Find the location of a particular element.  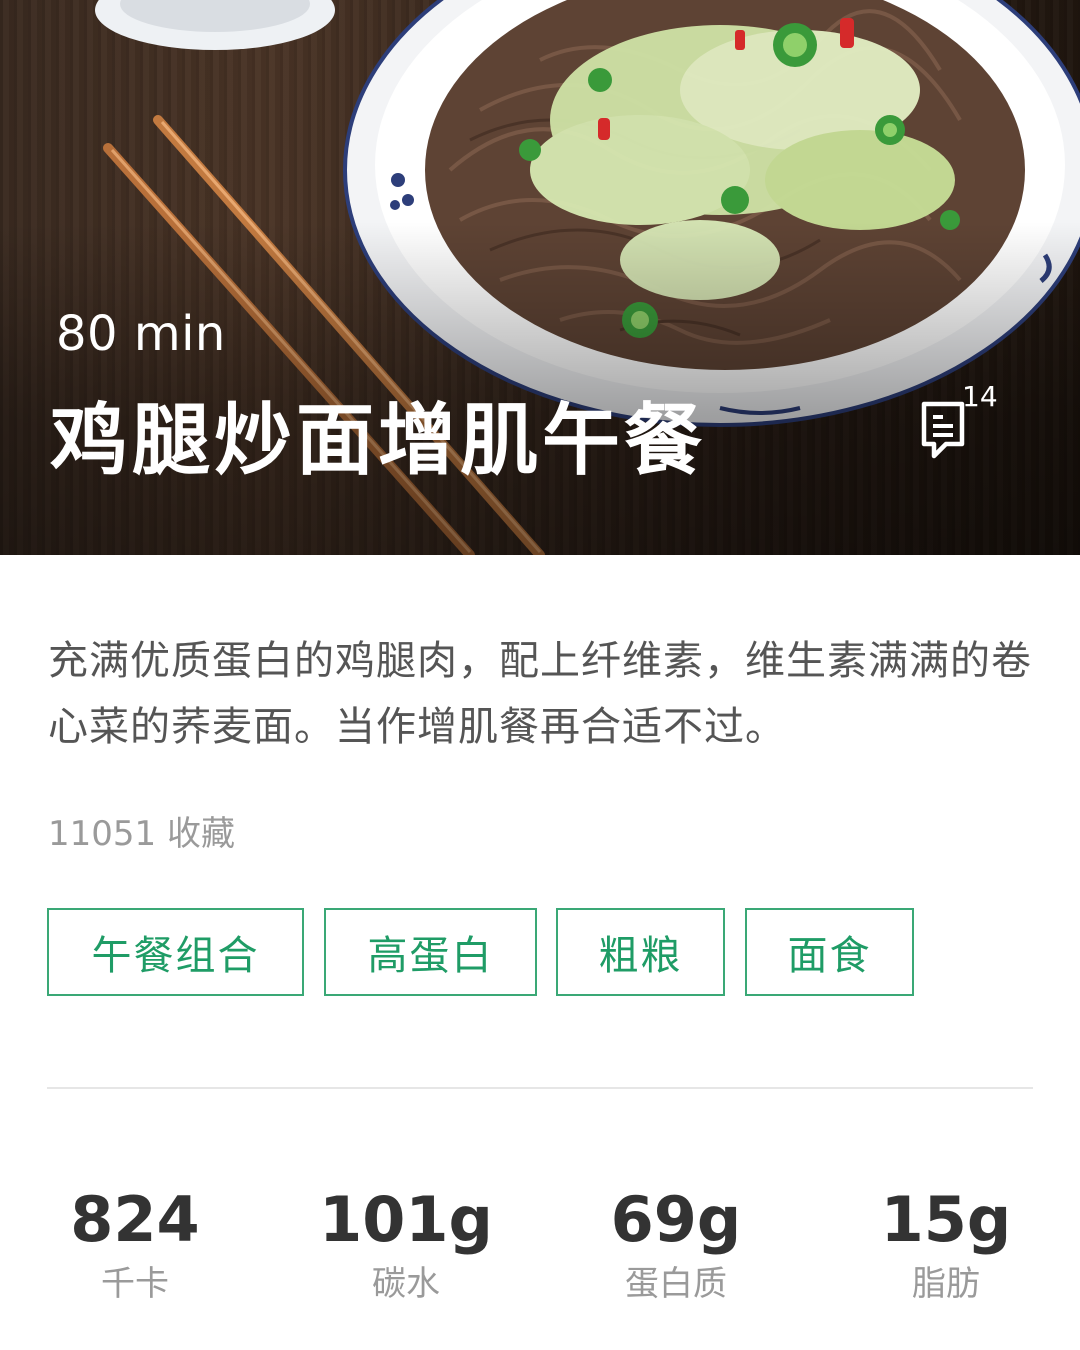

favorites-count: 11051 收藏 is located at coordinates (141, 834).